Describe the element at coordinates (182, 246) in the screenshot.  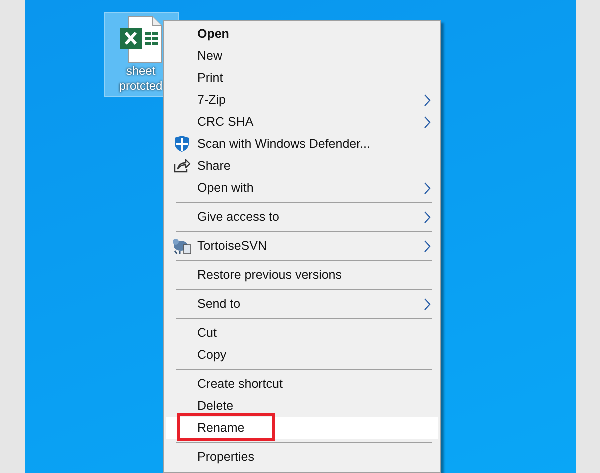
I see `turtle-icon` at that location.